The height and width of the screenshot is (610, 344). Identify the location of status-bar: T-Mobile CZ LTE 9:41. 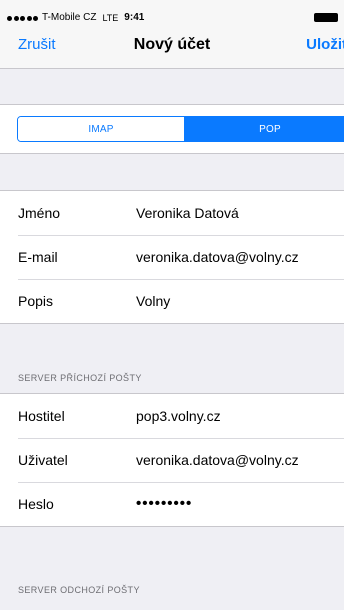
(172, 14).